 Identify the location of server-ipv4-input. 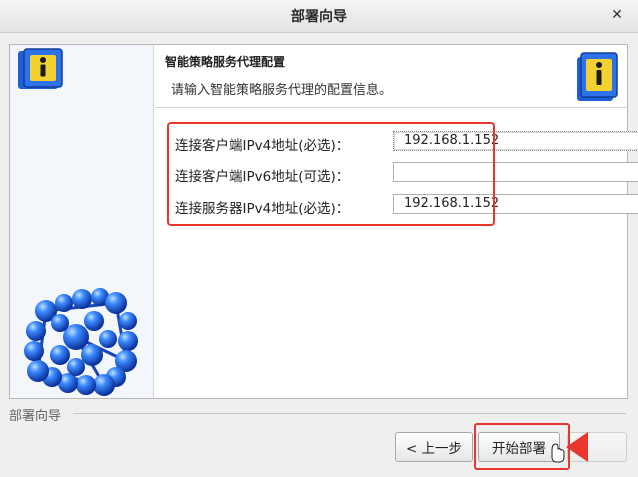
(515, 204).